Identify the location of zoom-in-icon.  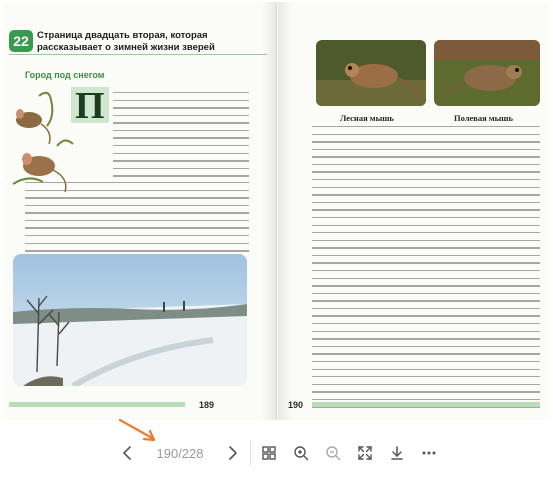
(301, 453).